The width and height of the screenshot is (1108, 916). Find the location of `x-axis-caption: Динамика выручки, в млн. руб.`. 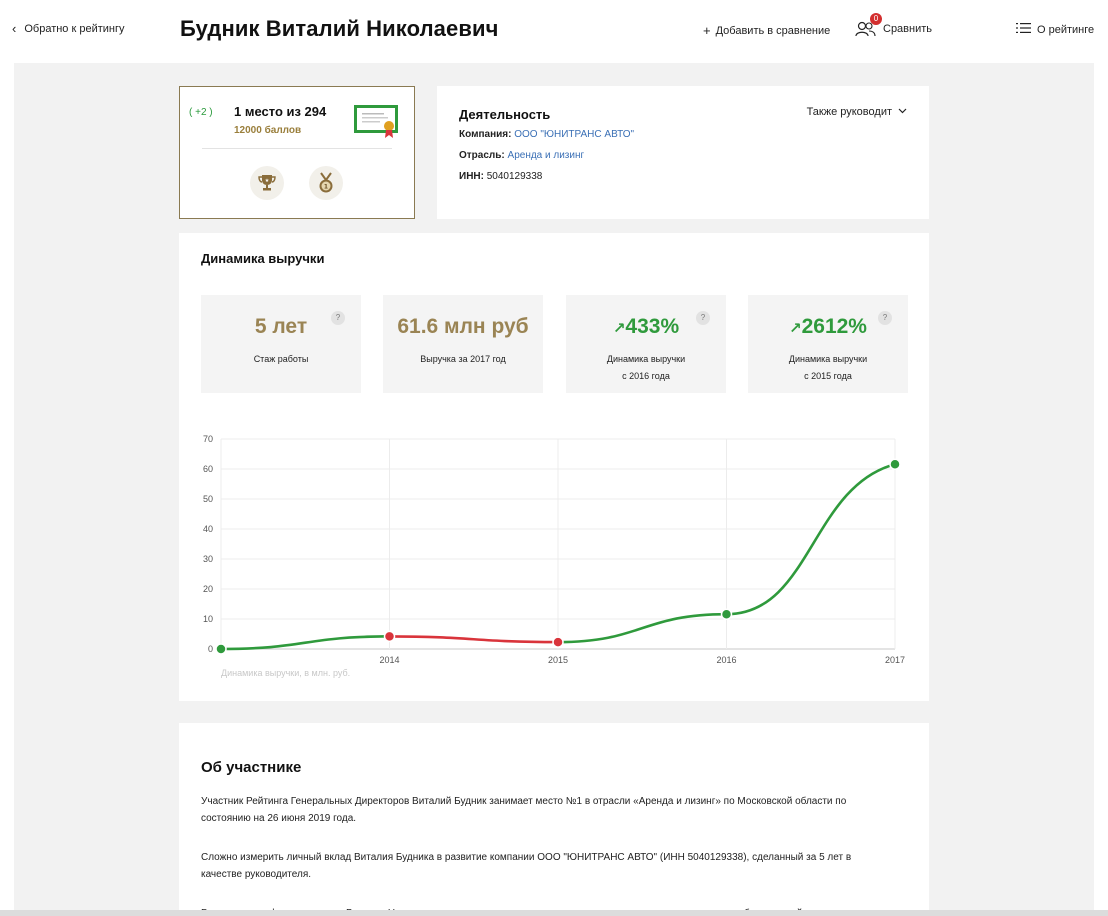

x-axis-caption: Динамика выручки, в млн. руб. is located at coordinates (285, 673).